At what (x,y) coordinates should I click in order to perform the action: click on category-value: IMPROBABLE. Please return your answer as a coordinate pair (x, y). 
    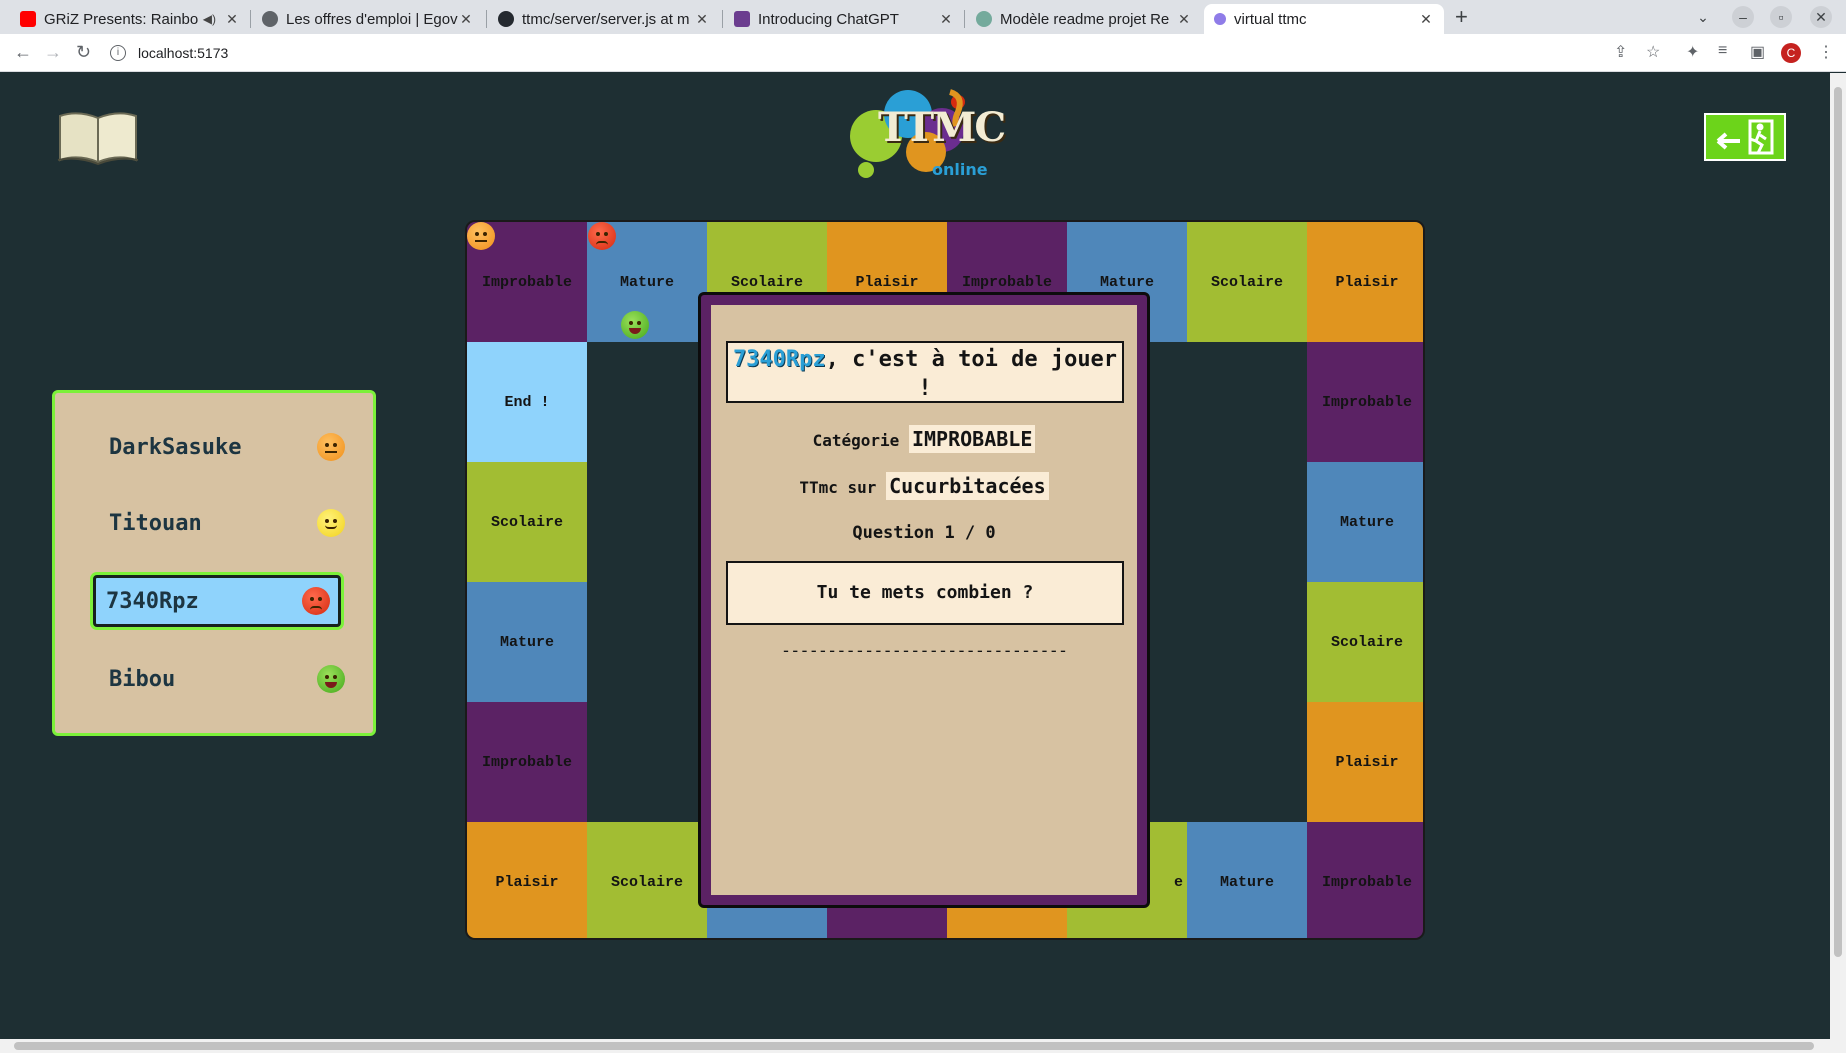
    Looking at the image, I should click on (972, 439).